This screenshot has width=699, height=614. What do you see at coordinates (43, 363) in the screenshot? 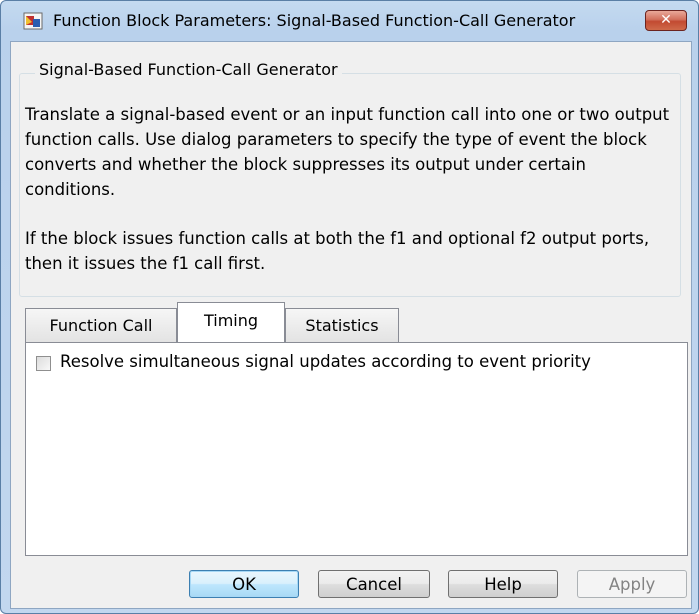
I see `resolve-simultaneous-updates-checkbox` at bounding box center [43, 363].